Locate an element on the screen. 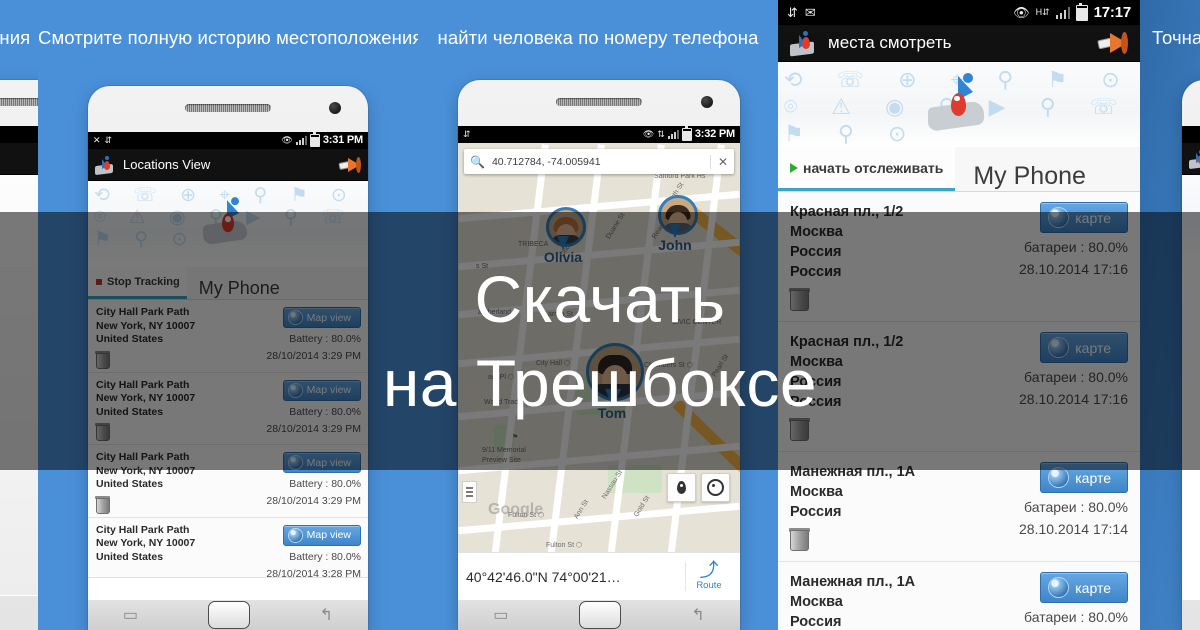 The image size is (1200, 630). no-sim-icon: ✕ is located at coordinates (97, 140).